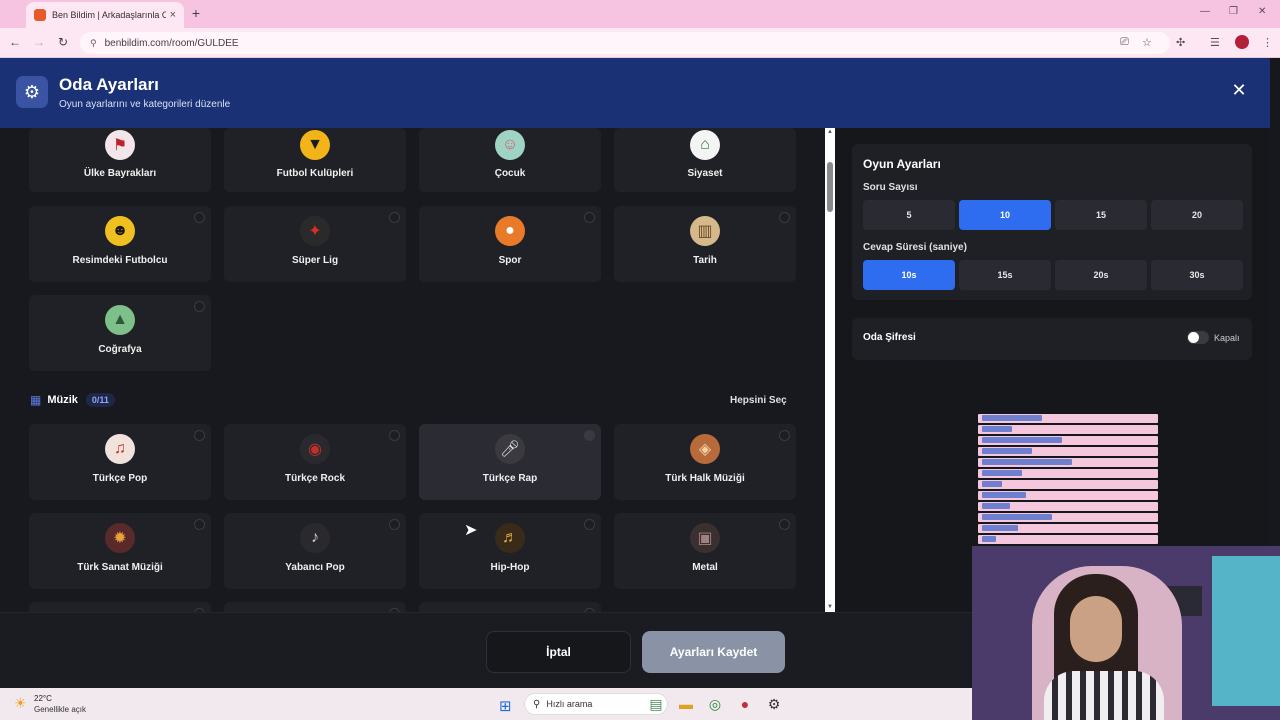 The width and height of the screenshot is (1280, 720). I want to click on profile-avatar, so click(1242, 42).